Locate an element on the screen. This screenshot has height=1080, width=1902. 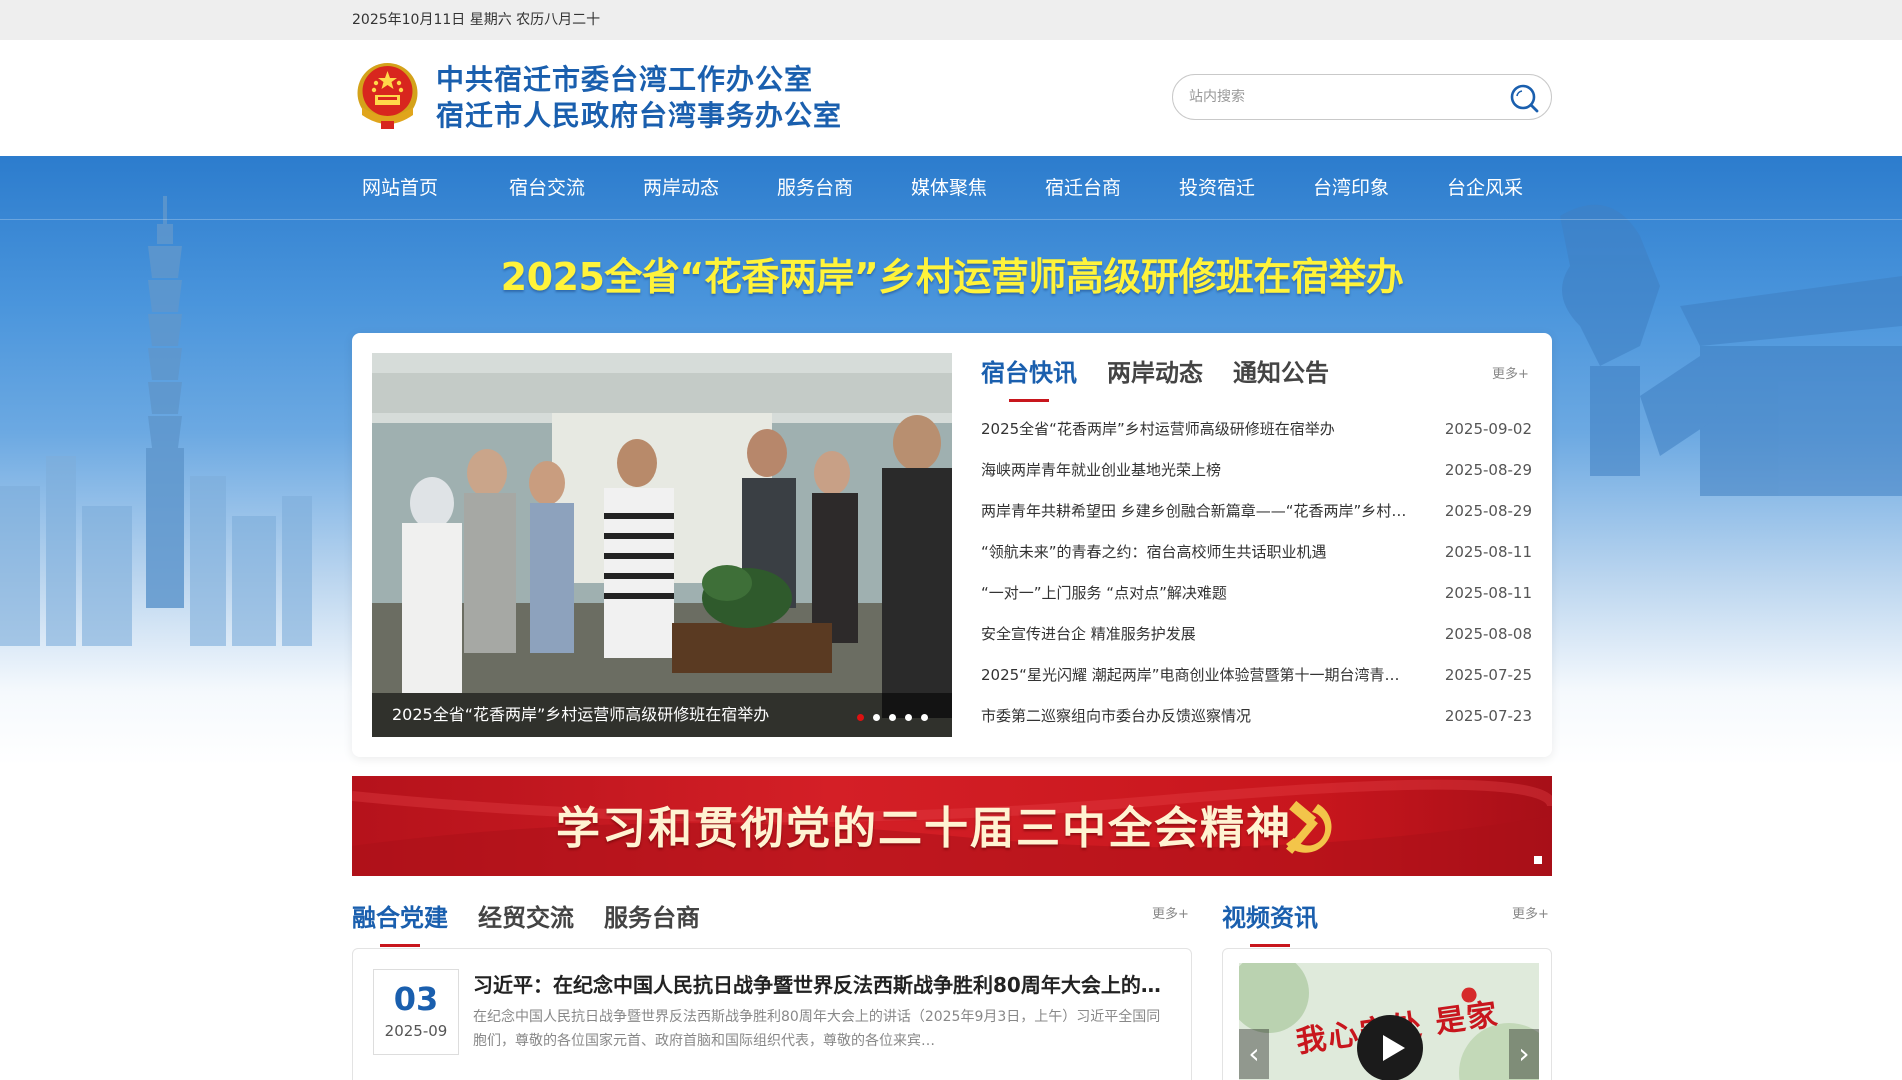
news-date: 2025-07-25 is located at coordinates (1488, 675).